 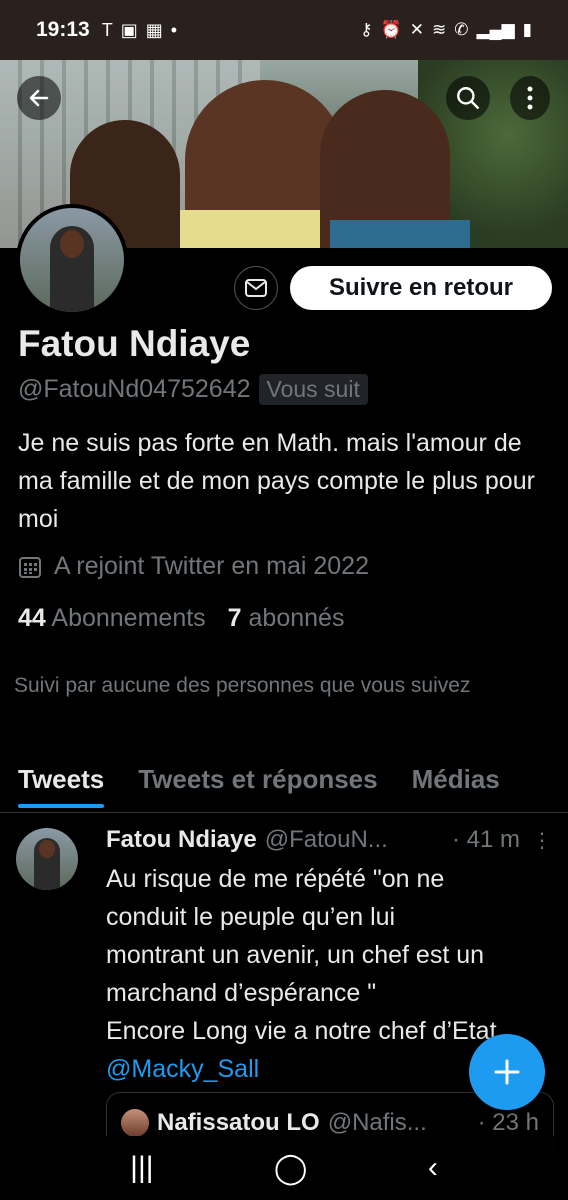 What do you see at coordinates (154, 29) in the screenshot?
I see `calendar-icon: ▦` at bounding box center [154, 29].